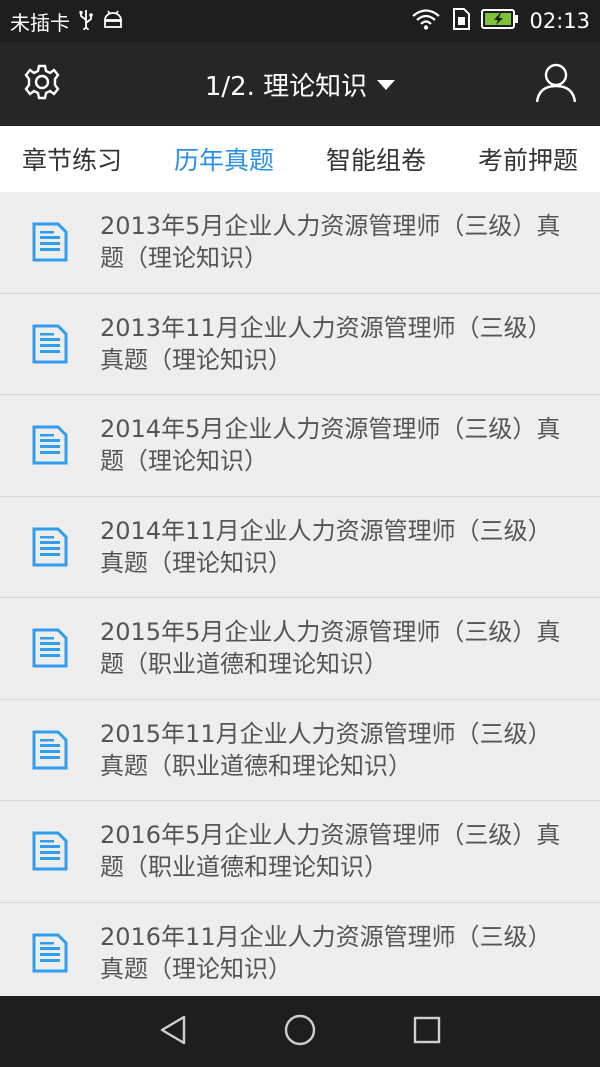  What do you see at coordinates (426, 21) in the screenshot?
I see `wifi-icon` at bounding box center [426, 21].